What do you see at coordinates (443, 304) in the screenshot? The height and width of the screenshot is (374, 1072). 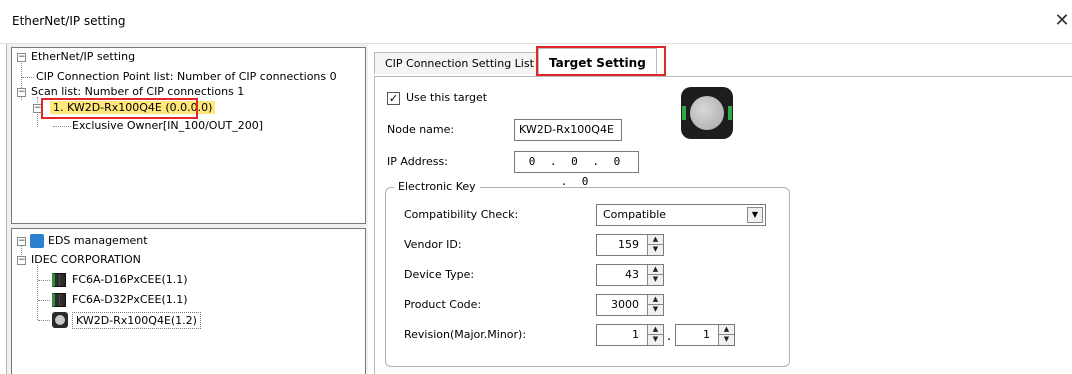 I see `product-code-label: Product Code:` at bounding box center [443, 304].